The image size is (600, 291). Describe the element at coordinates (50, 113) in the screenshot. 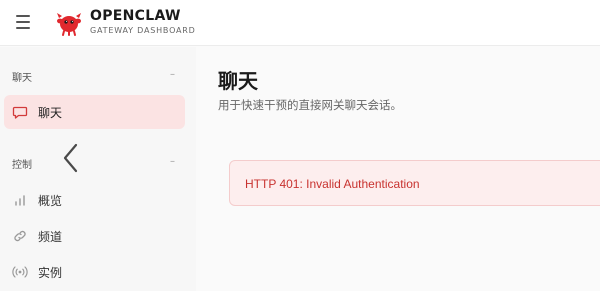

I see `sidebar-item-label: 聊天` at that location.